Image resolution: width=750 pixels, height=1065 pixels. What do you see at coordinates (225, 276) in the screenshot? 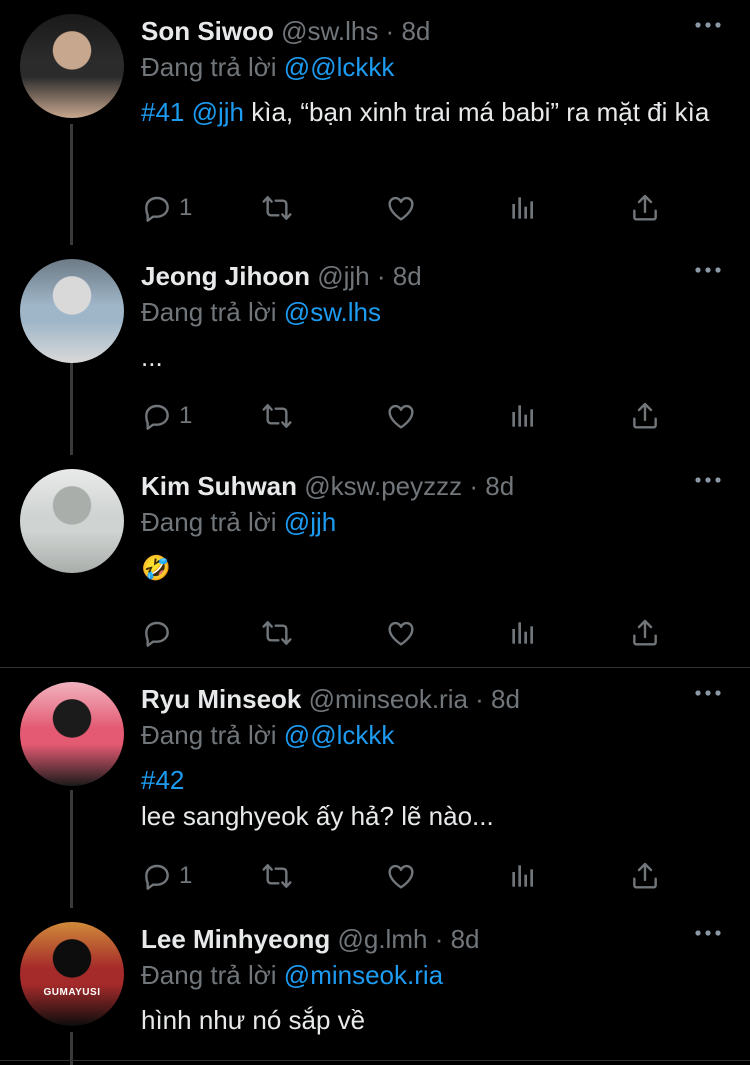
I see `display-name: Jeong Jihoon` at bounding box center [225, 276].